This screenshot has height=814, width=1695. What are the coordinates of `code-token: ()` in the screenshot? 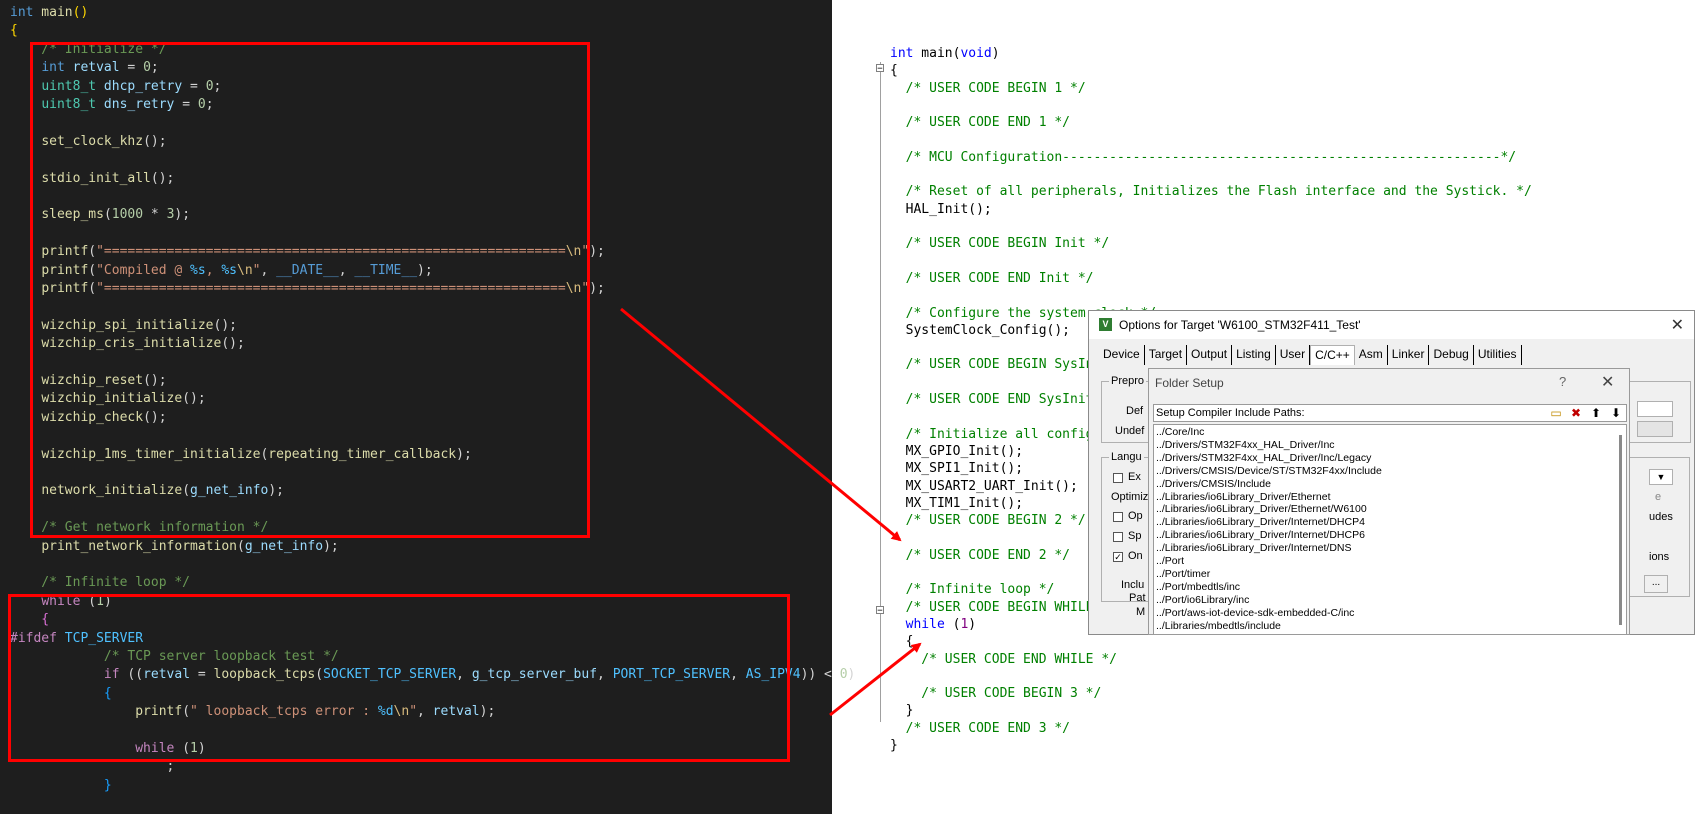 It's located at (80, 12).